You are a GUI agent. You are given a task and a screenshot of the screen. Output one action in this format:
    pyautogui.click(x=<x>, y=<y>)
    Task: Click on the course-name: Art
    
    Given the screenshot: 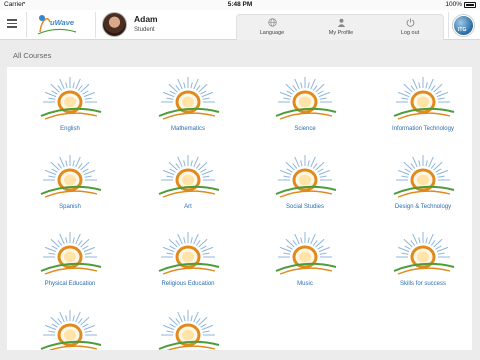 What is the action you would take?
    pyautogui.click(x=188, y=207)
    